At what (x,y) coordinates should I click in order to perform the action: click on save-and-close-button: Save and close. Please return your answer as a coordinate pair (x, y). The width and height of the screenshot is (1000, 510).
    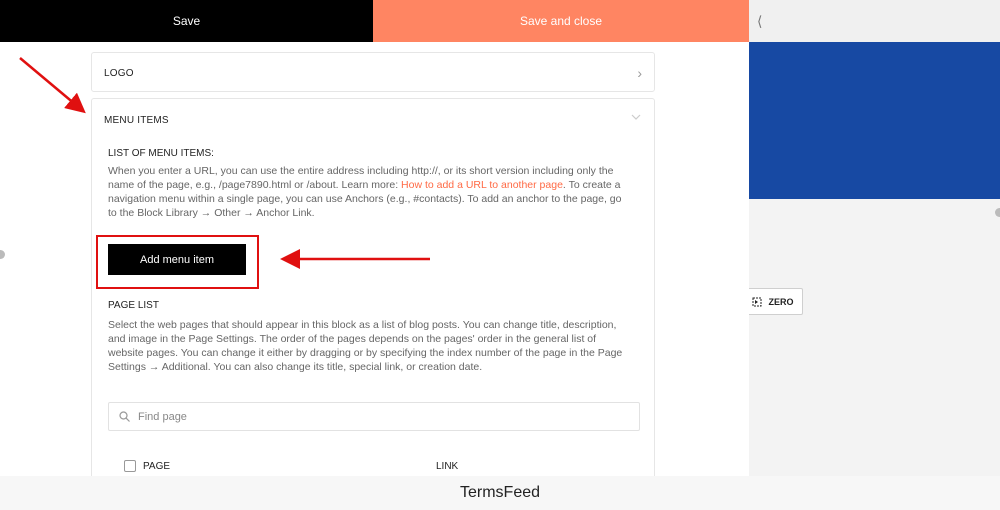
    Looking at the image, I should click on (561, 21).